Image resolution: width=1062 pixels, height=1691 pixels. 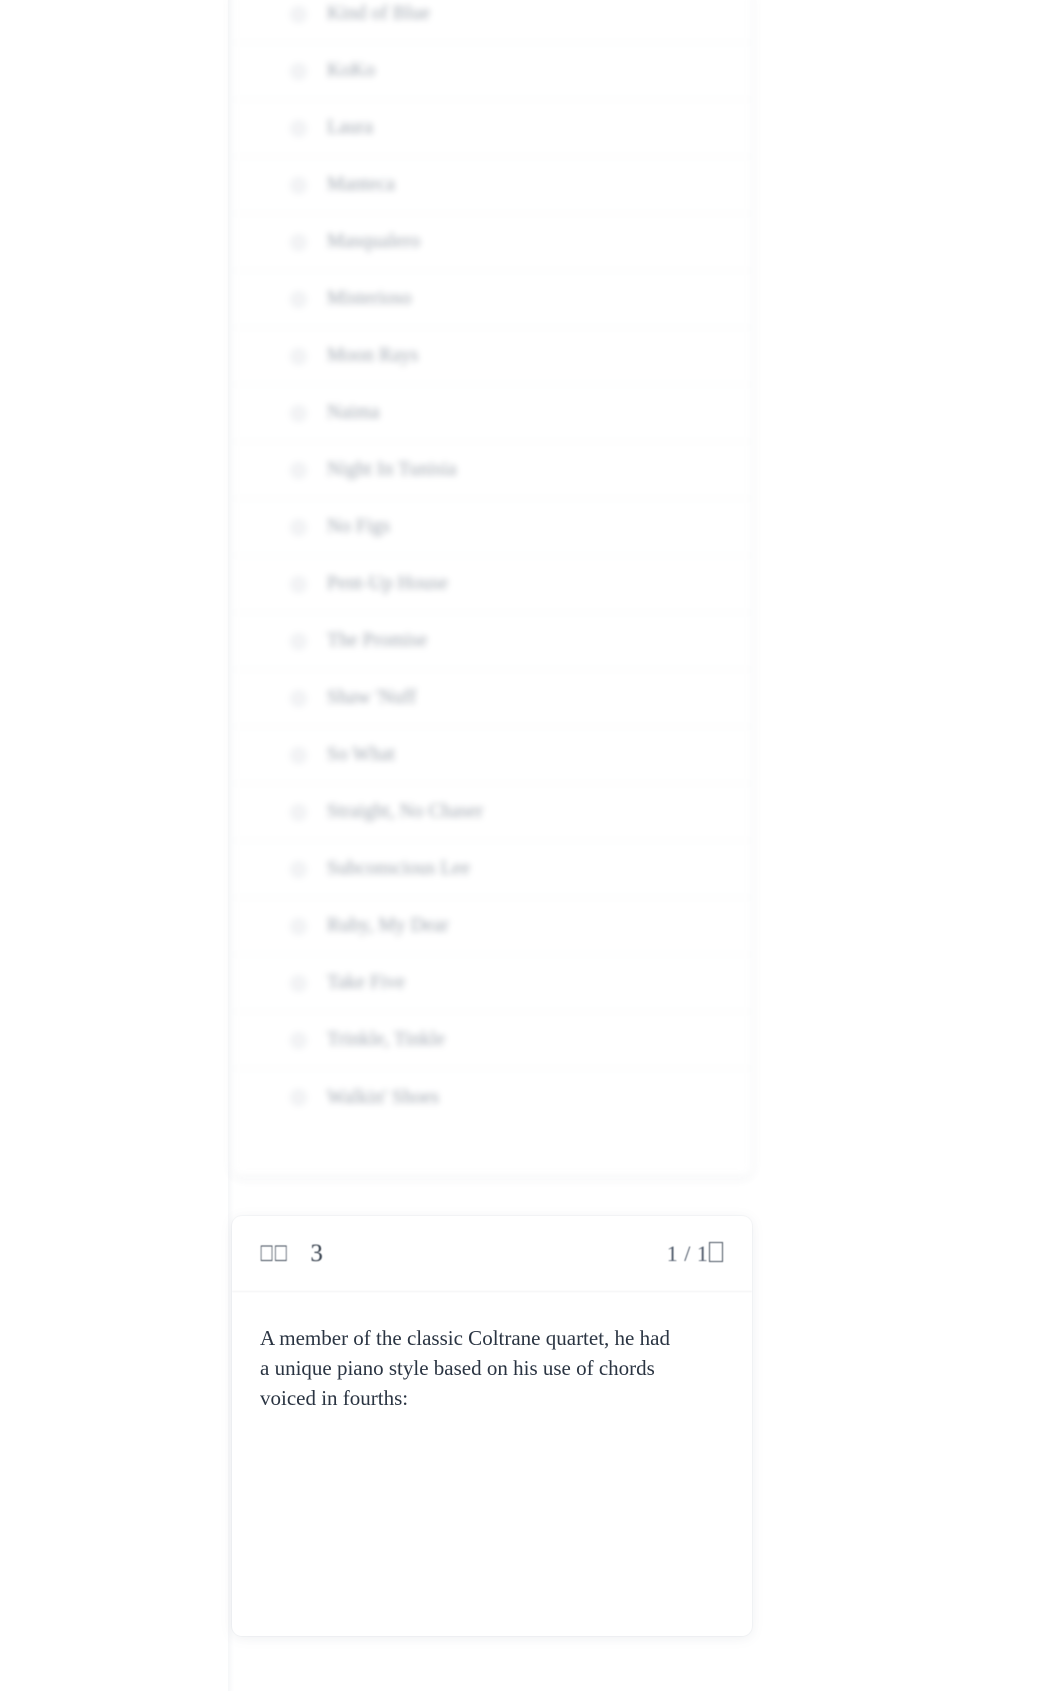 I want to click on answer-option-row: No Figs, so click(x=492, y=527).